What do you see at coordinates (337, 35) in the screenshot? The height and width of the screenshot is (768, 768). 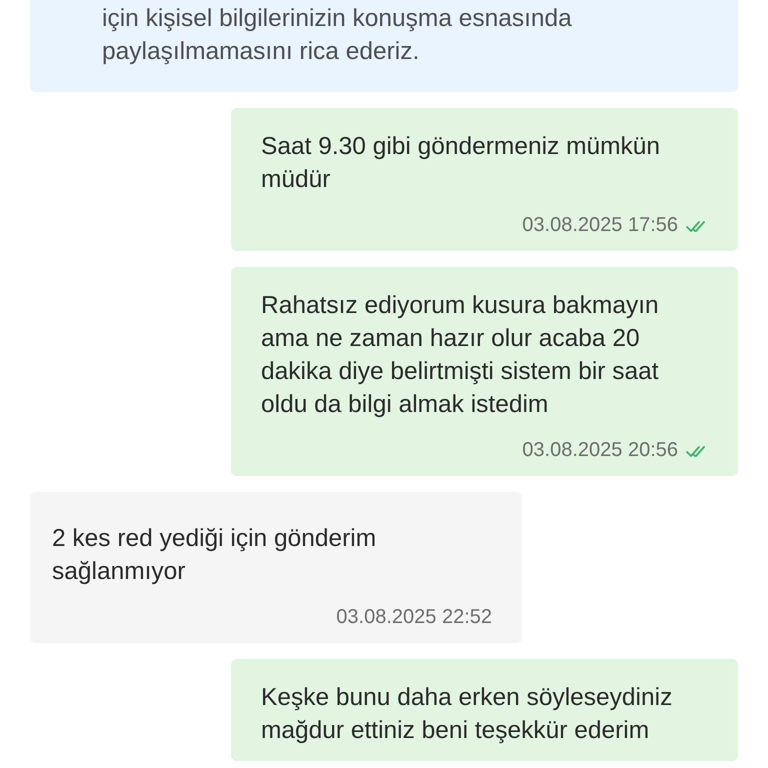 I see `message-text: için kişisel bilgilerinizin konuşma esnasında paylaşılmamasını rica ederiz.` at bounding box center [337, 35].